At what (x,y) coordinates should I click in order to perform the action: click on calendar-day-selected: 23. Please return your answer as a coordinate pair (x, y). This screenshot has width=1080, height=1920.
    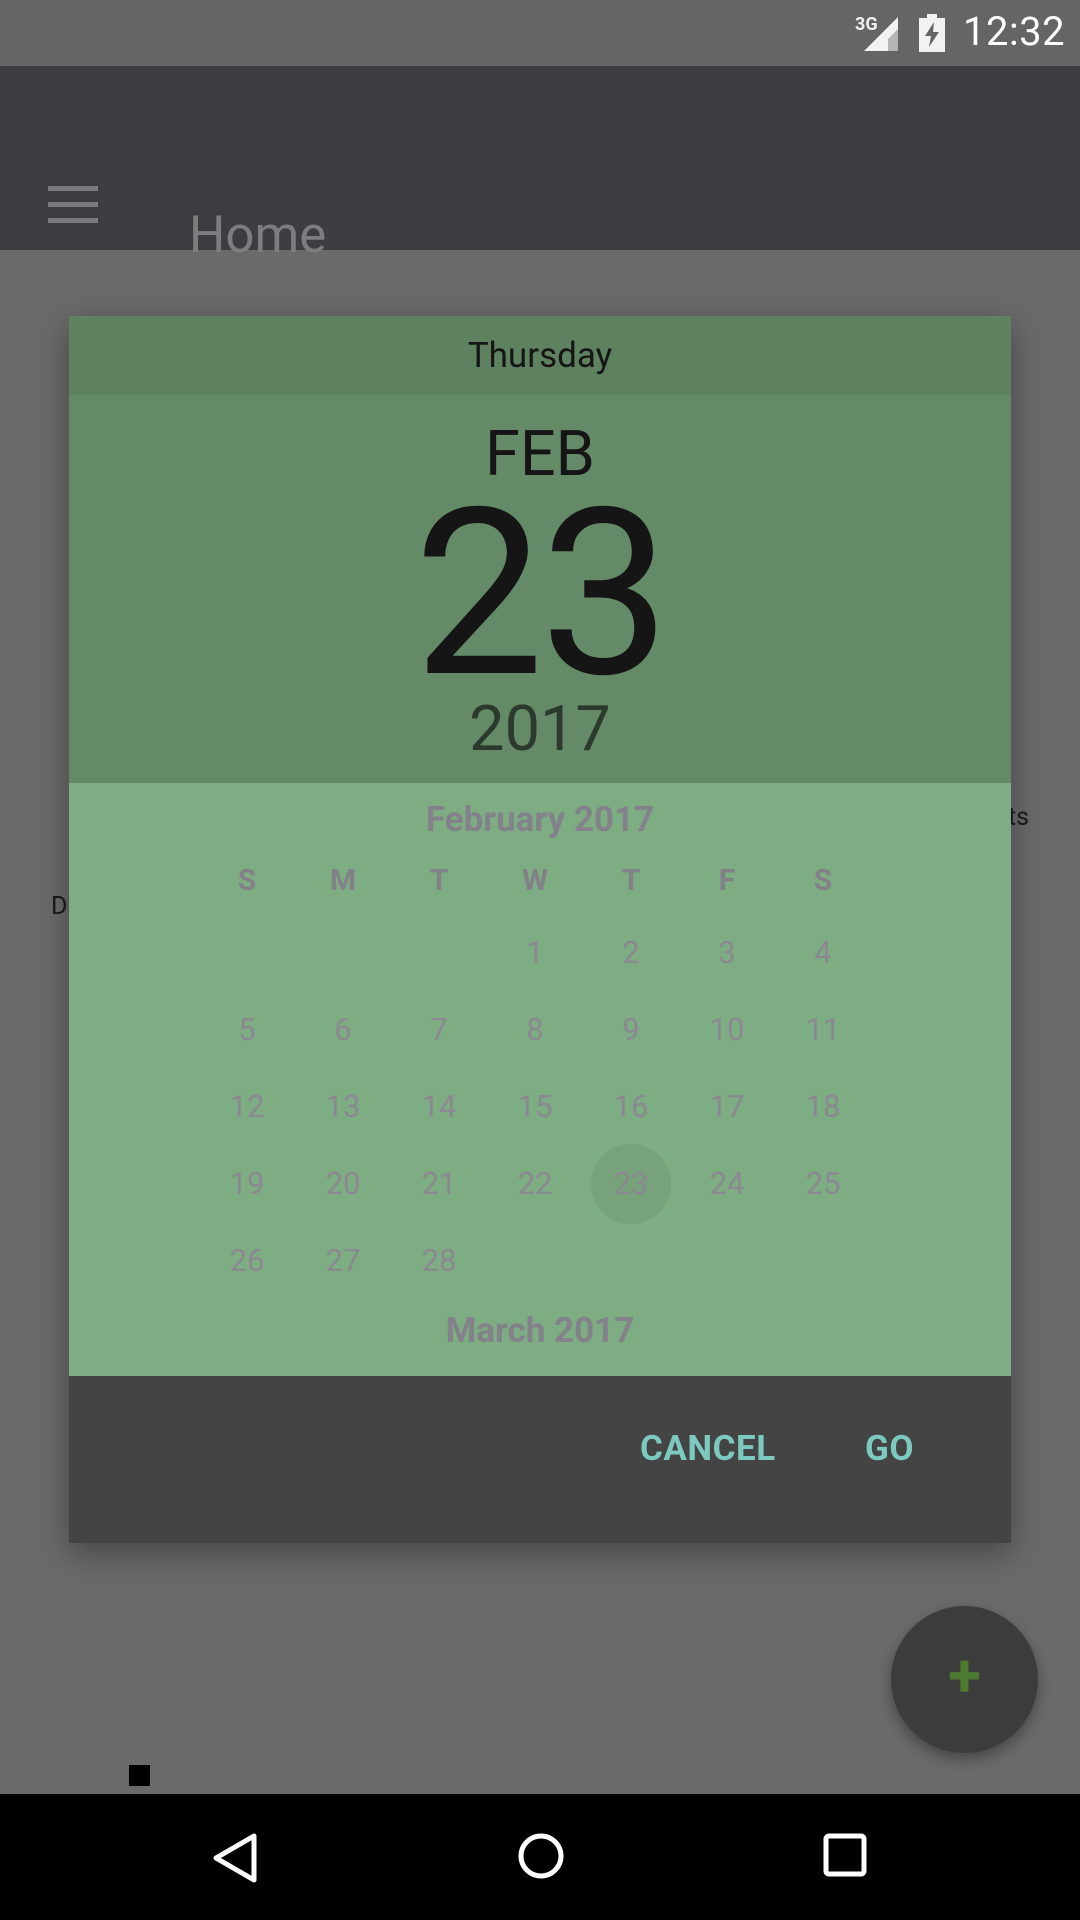
    Looking at the image, I should click on (631, 1184).